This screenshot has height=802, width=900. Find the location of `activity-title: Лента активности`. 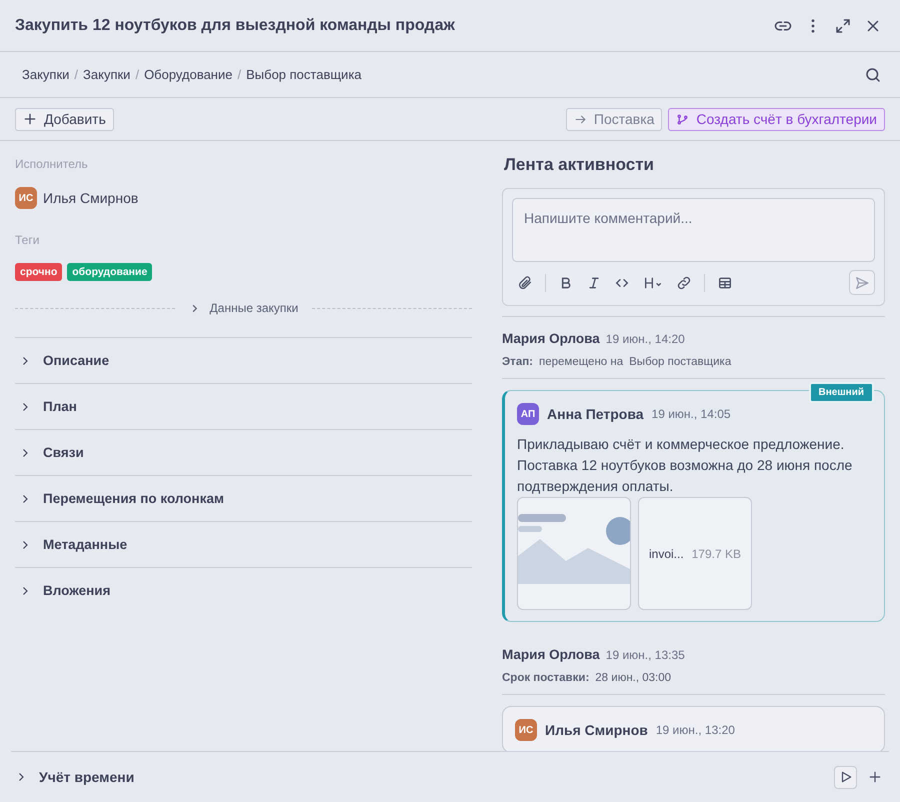

activity-title: Лента активности is located at coordinates (580, 165).